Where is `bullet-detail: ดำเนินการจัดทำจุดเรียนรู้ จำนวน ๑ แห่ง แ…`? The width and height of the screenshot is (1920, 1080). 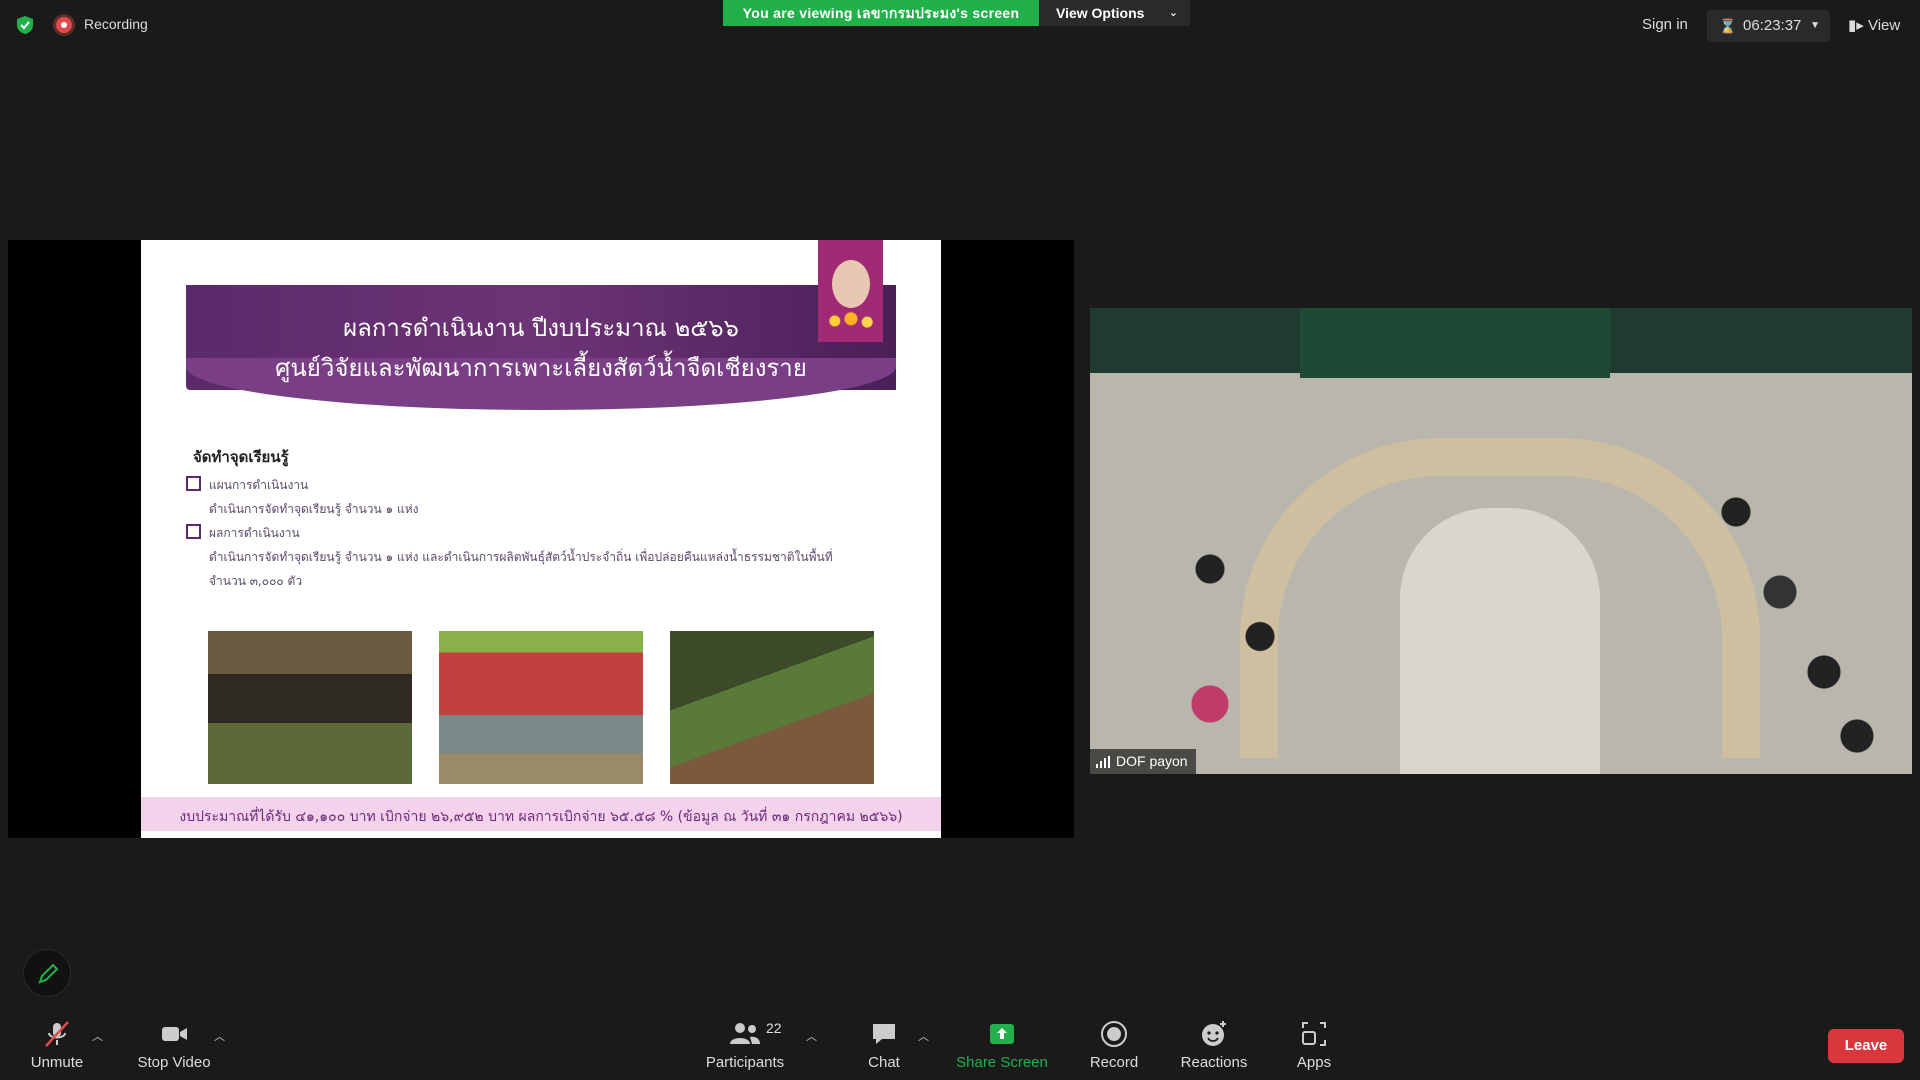
bullet-detail: ดำเนินการจัดทำจุดเรียนรู้ จำนวน ๑ แห่ง แ… is located at coordinates (521, 557).